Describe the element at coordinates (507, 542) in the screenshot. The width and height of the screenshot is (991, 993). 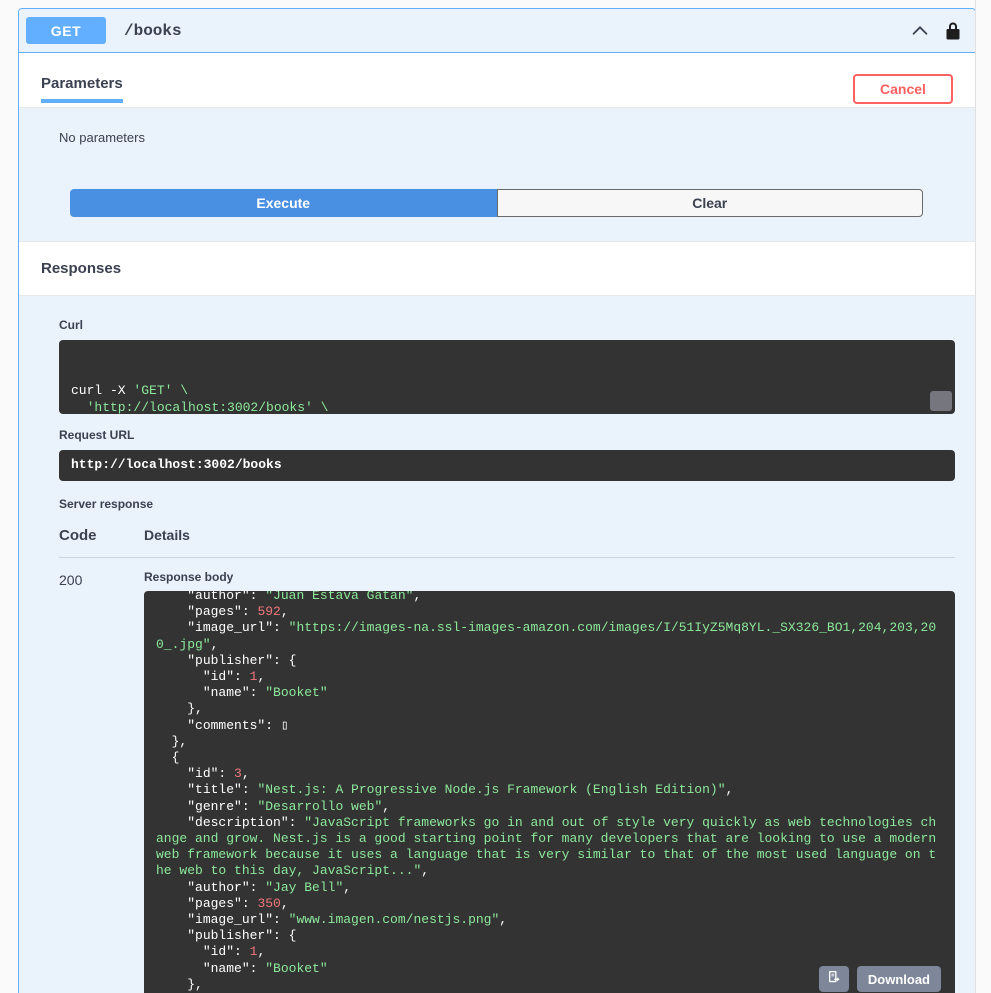
I see `response-table-header: Code Details` at that location.